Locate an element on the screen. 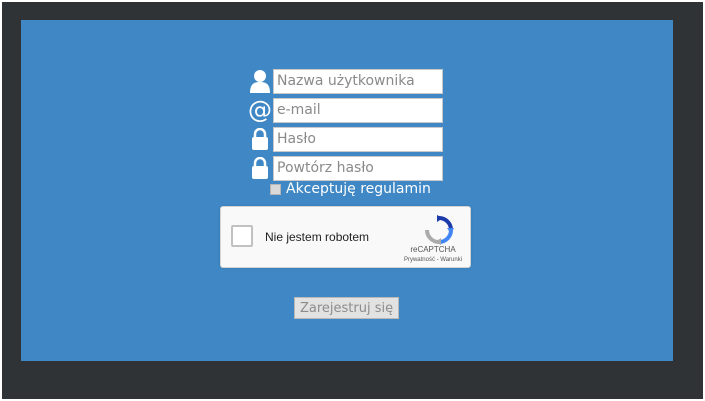 Image resolution: width=705 pixels, height=401 pixels. recaptcha-links: Prywatność - Warunki is located at coordinates (433, 260).